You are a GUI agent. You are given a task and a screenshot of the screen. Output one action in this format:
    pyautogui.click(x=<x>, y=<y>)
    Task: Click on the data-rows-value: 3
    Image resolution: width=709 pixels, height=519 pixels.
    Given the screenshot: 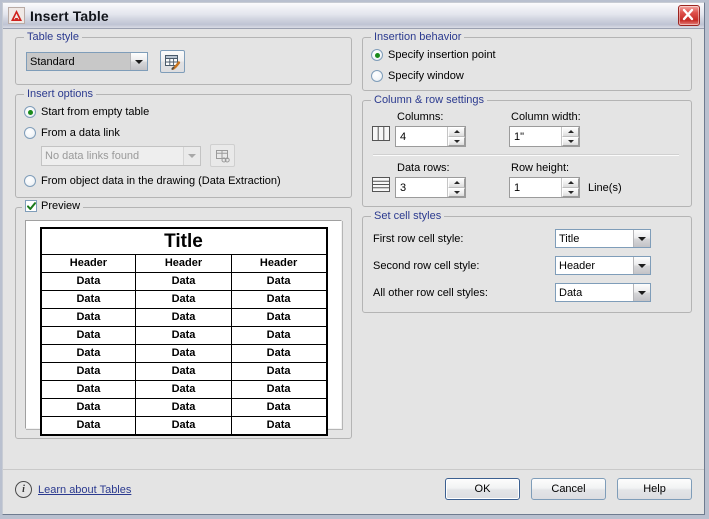 What is the action you would take?
    pyautogui.click(x=421, y=187)
    